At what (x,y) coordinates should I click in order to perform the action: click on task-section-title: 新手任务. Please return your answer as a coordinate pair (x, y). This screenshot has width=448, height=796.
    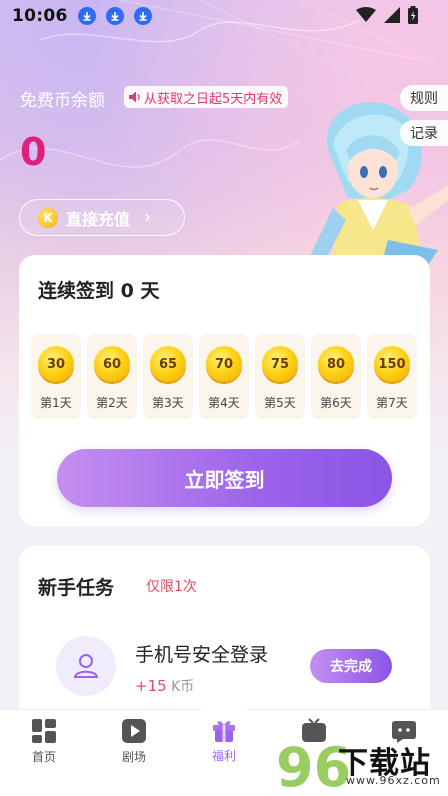
    Looking at the image, I should click on (76, 588).